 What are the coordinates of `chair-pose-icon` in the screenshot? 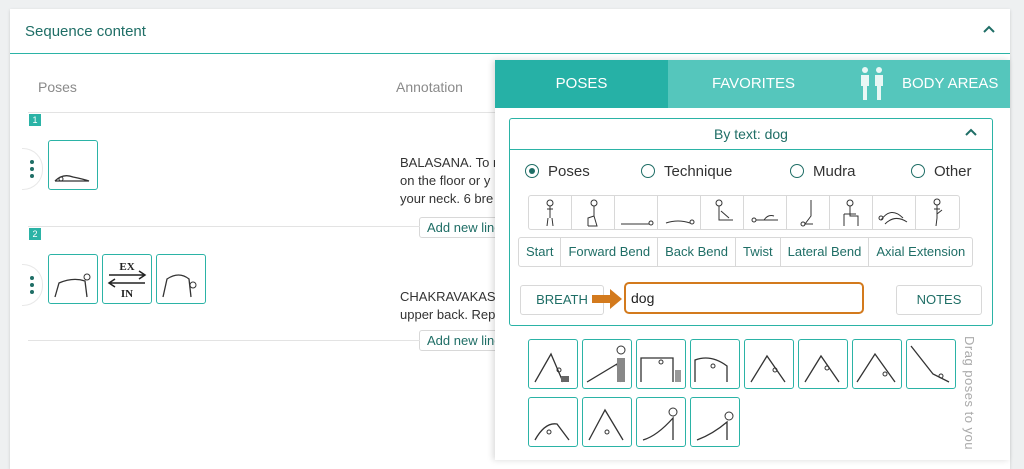 It's located at (851, 212).